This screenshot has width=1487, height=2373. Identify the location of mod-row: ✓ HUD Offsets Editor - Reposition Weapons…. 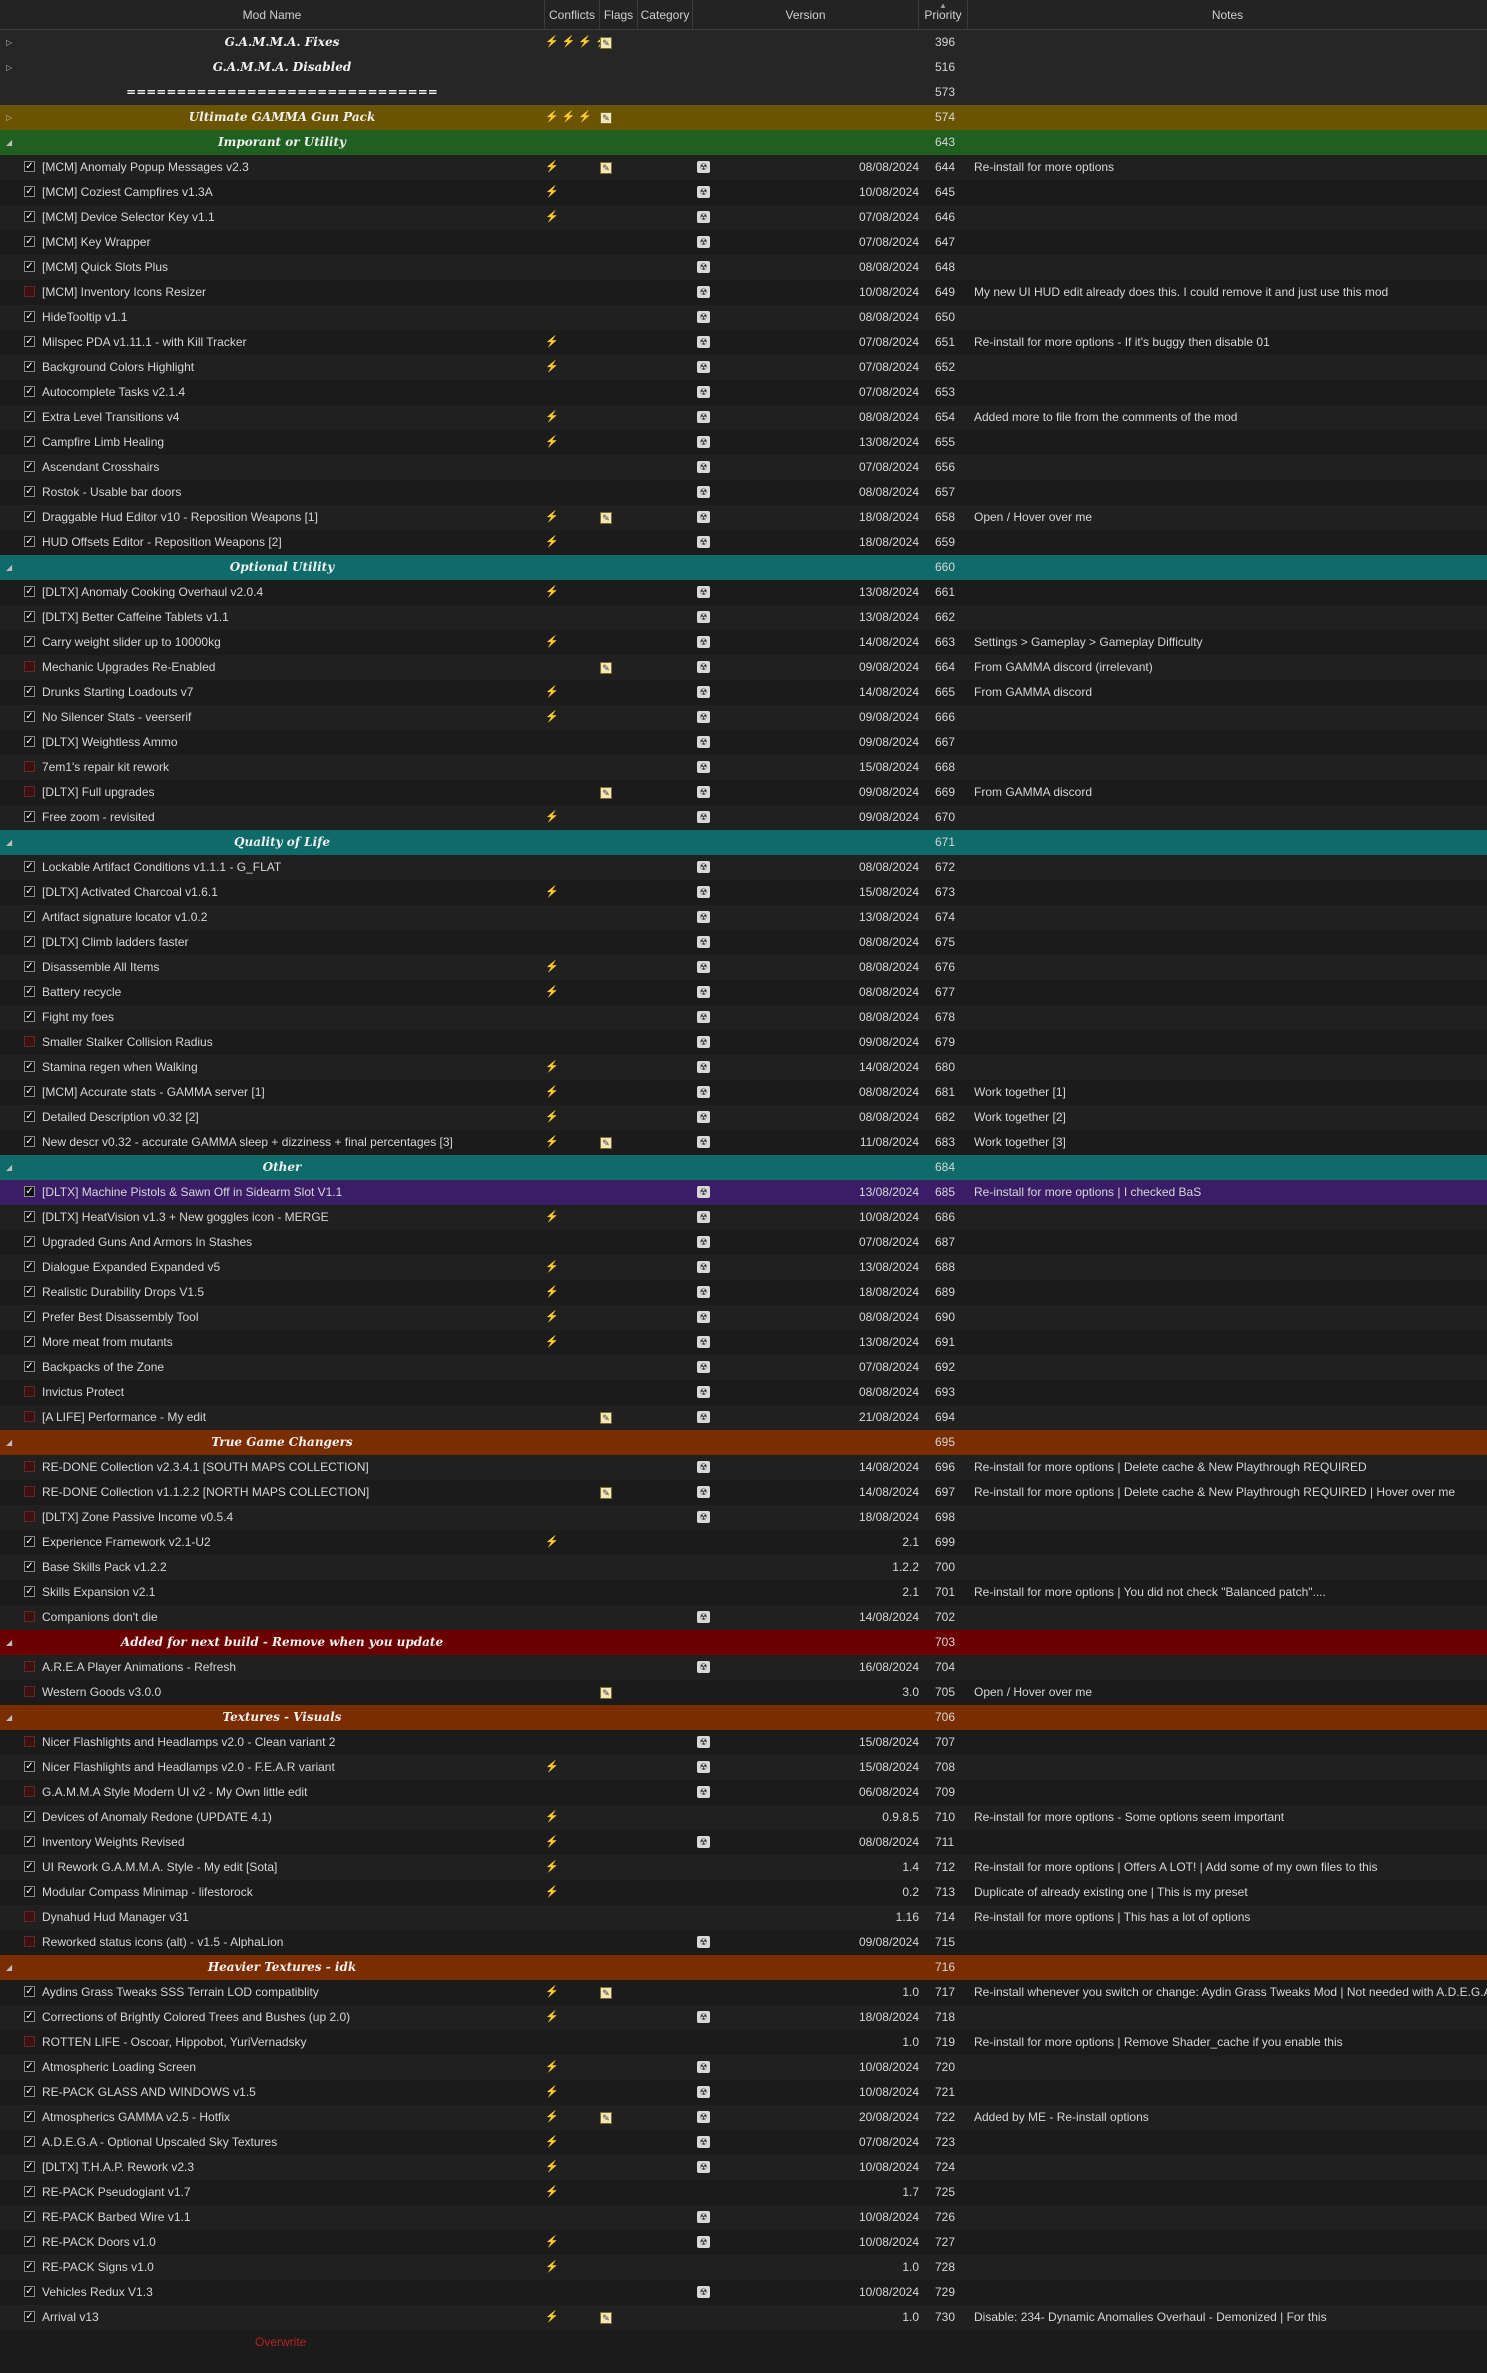
(743, 542).